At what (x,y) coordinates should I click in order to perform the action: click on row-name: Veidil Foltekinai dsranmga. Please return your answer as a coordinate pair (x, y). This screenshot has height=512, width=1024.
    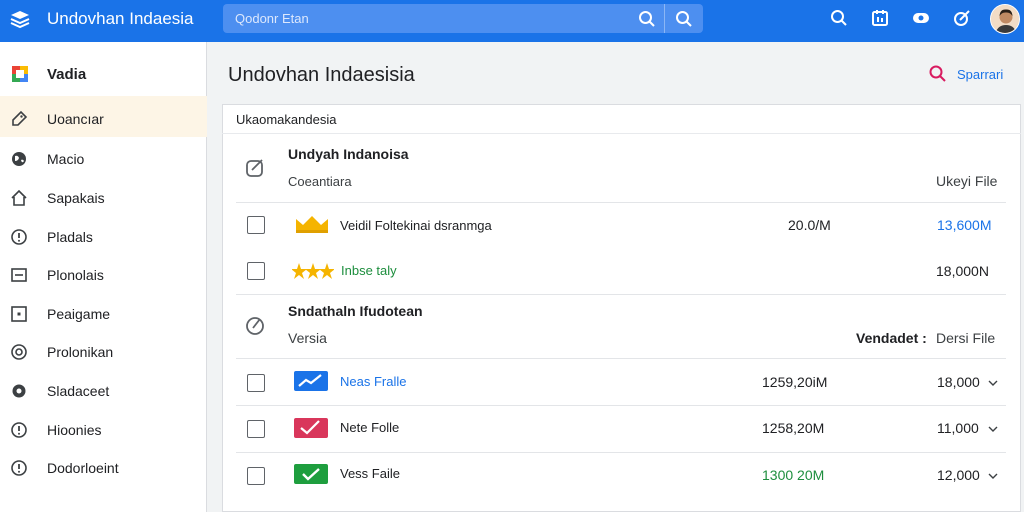
    Looking at the image, I should click on (416, 225).